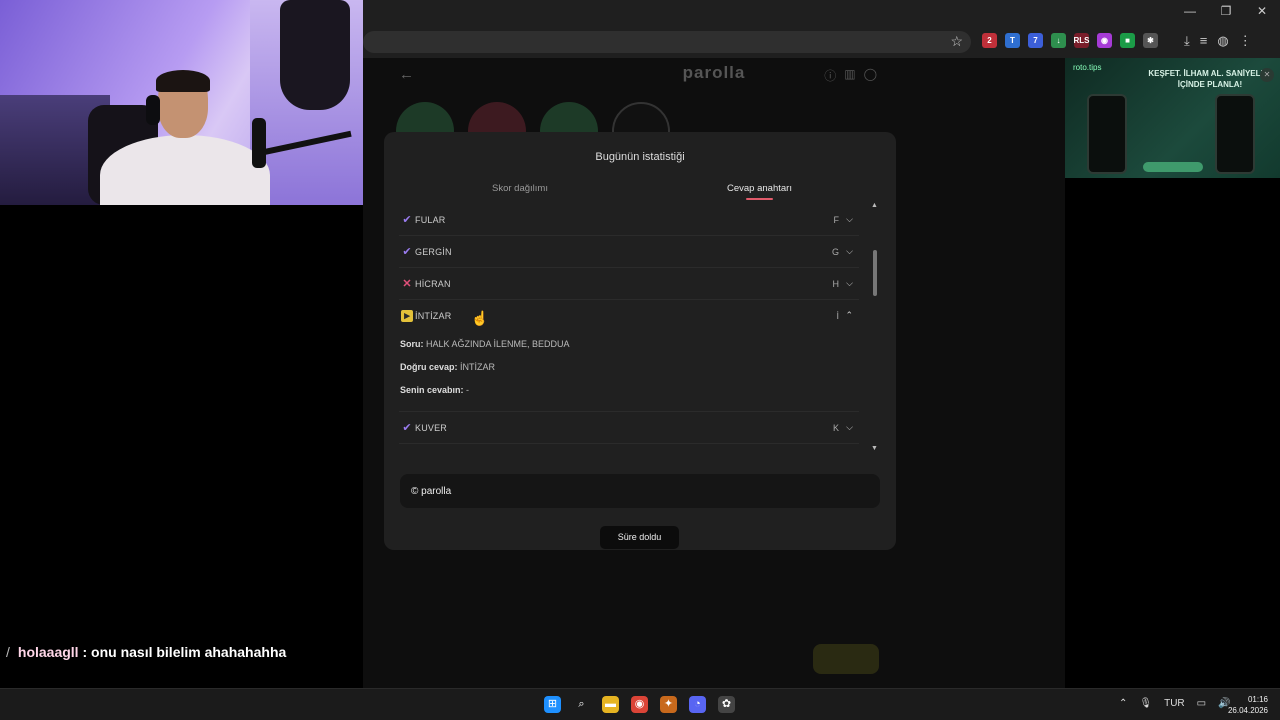  Describe the element at coordinates (431, 491) in the screenshot. I see `copyright-text: © parolla` at that location.